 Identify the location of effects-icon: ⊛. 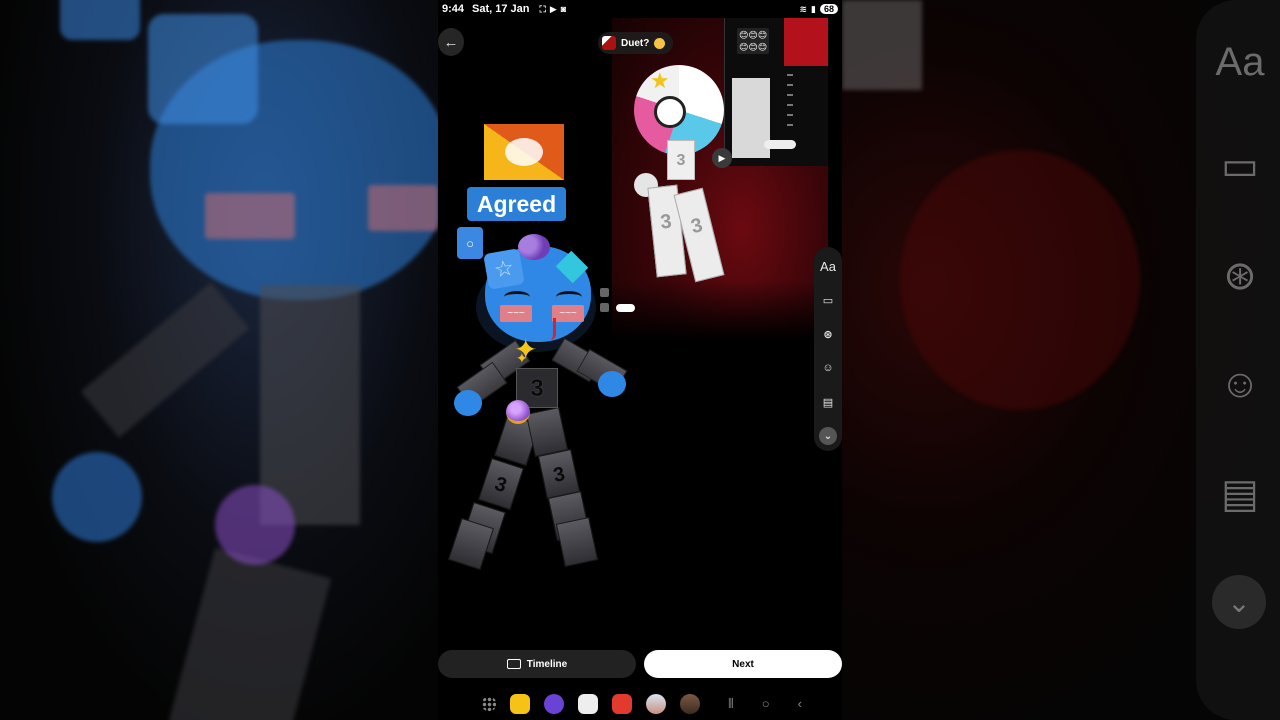
(828, 334).